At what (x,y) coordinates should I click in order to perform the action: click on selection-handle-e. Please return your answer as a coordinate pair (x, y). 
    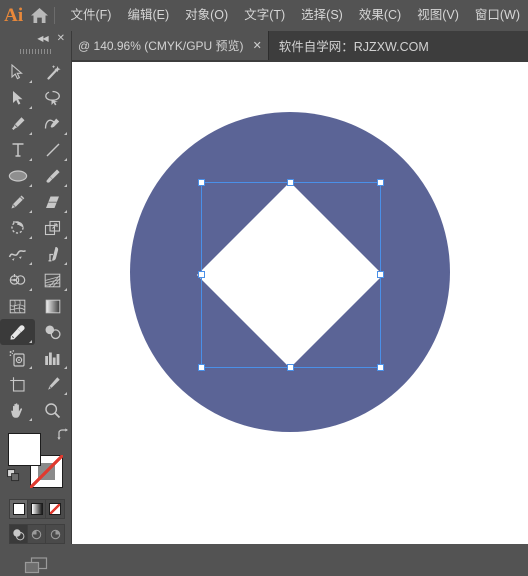
    Looking at the image, I should click on (380, 274).